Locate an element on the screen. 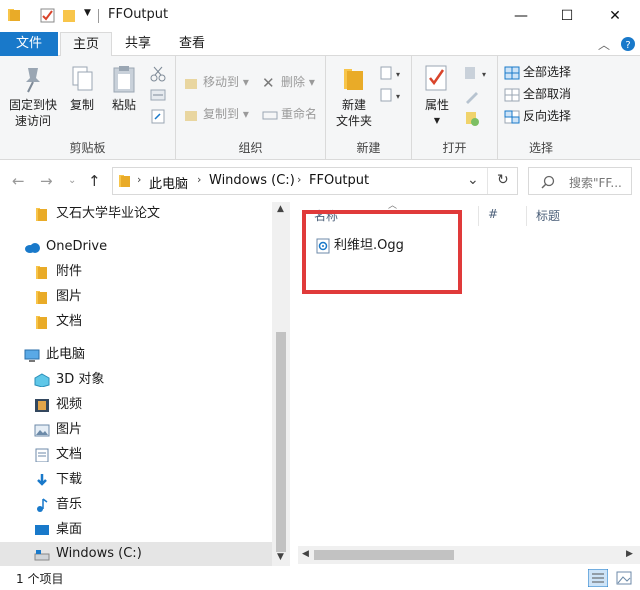  new-group: 新建 文件夹 ▾ ▾ 新建 is located at coordinates (369, 108).